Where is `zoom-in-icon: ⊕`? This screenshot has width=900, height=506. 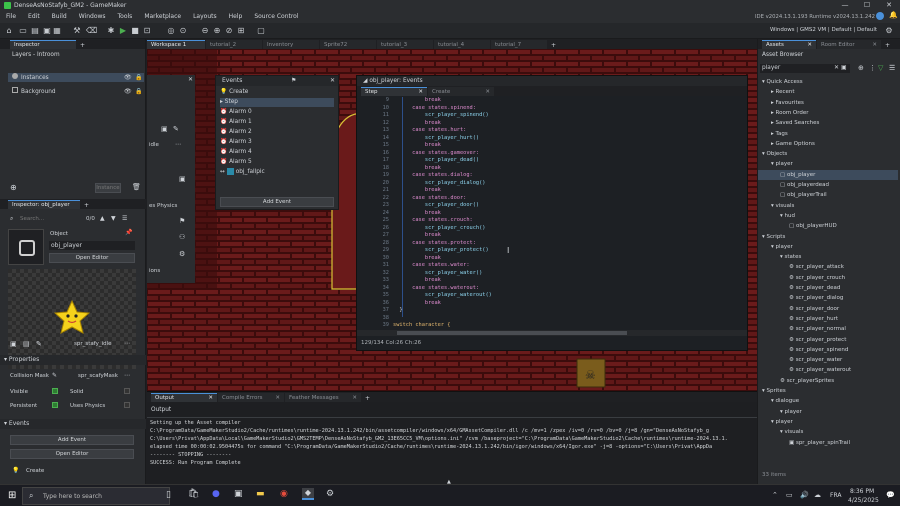 zoom-in-icon: ⊕ is located at coordinates (217, 31).